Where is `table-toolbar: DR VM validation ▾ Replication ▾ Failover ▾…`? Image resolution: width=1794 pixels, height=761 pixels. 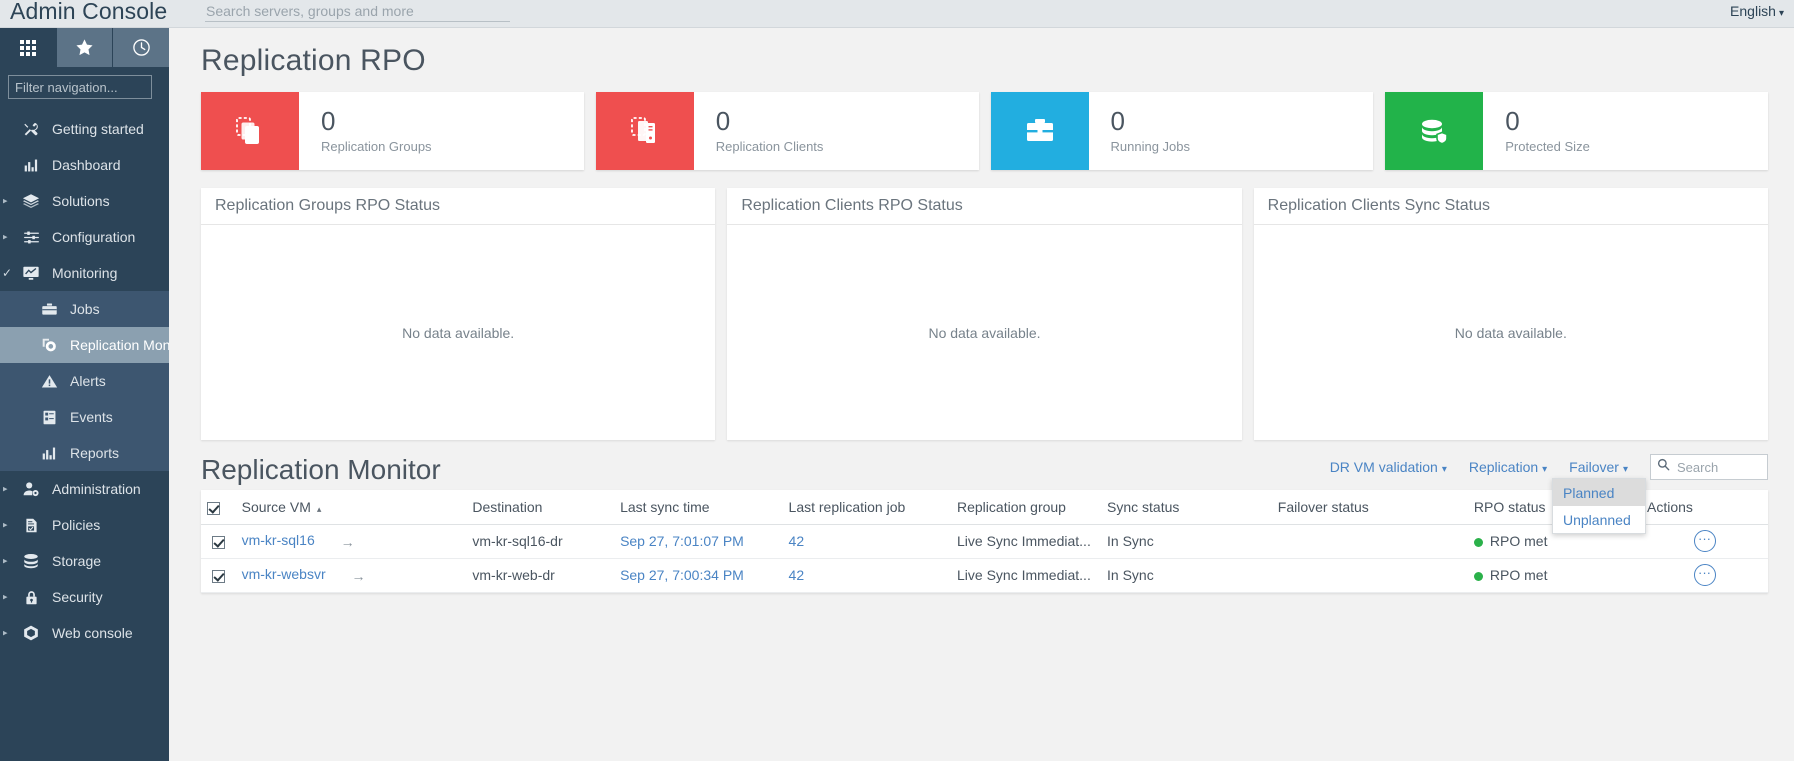
table-toolbar: DR VM validation ▾ Replication ▾ Failover ▾… is located at coordinates (981, 493).